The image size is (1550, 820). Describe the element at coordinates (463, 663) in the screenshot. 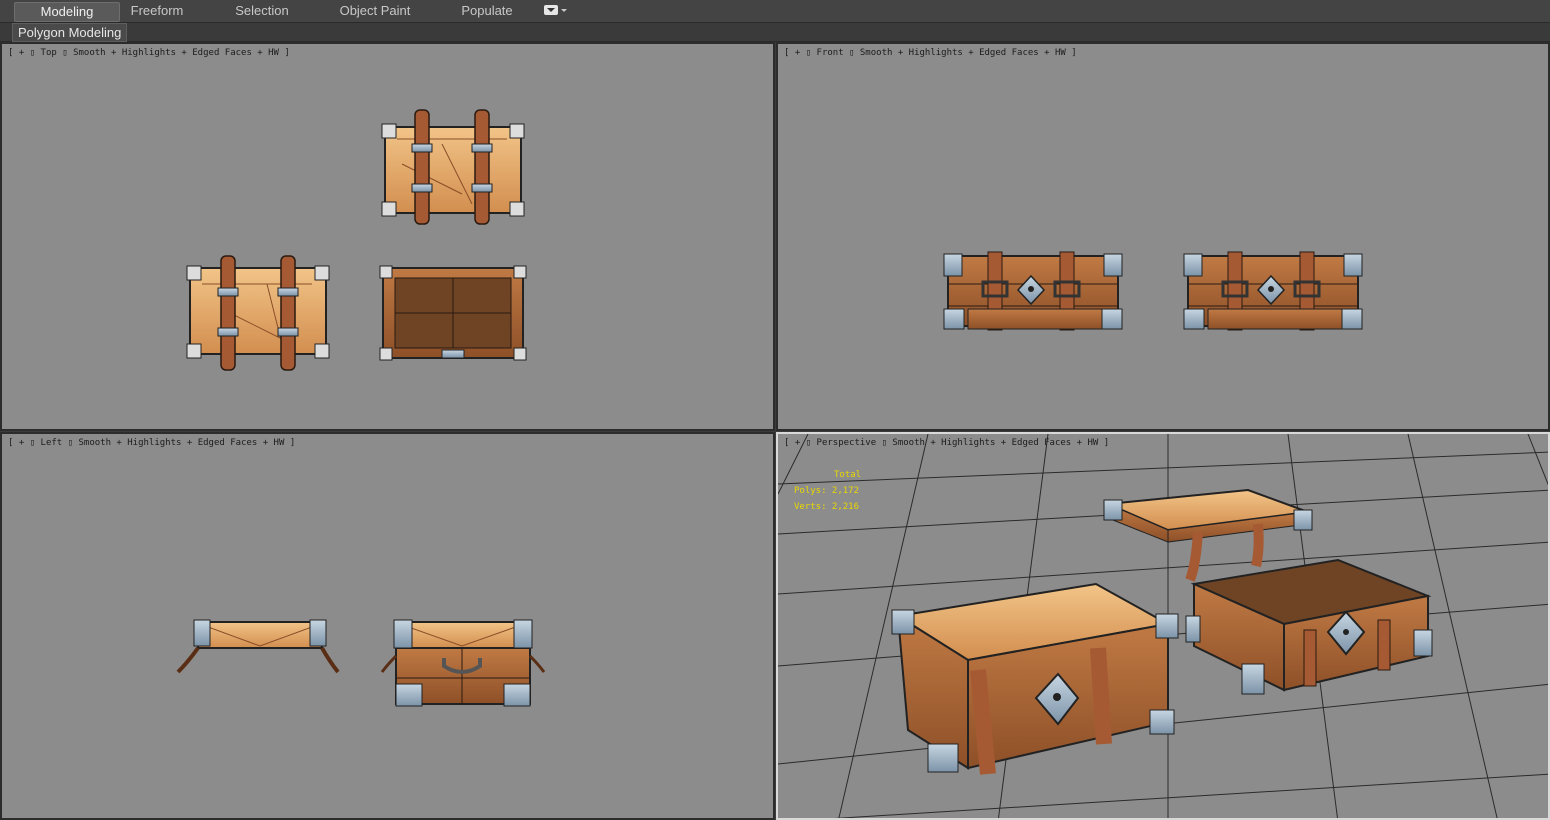

I see `chest-closed-side` at that location.